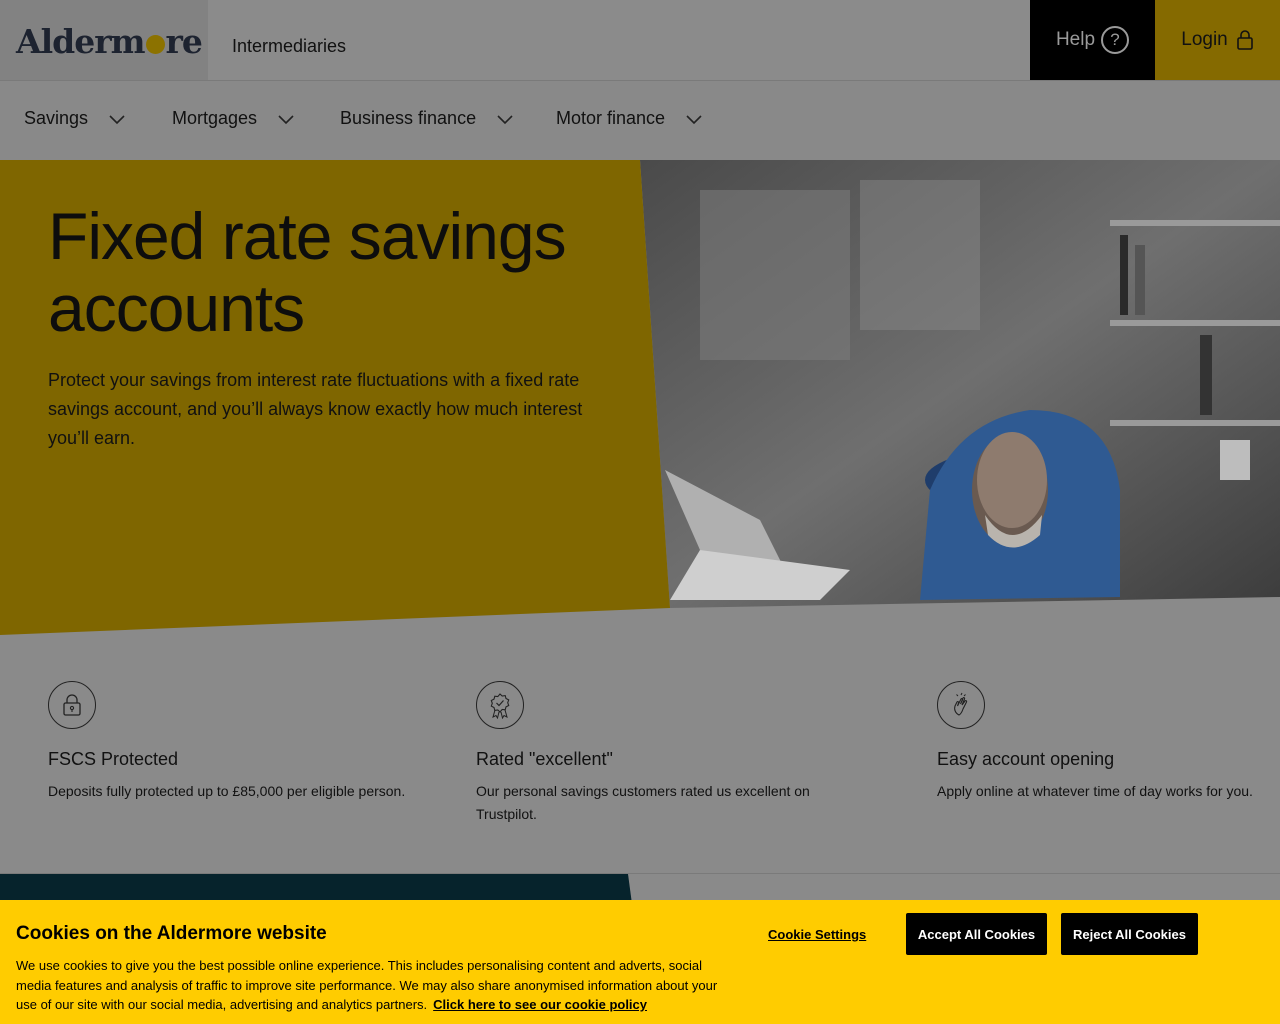  What do you see at coordinates (155, 44) in the screenshot?
I see `logo-dot` at bounding box center [155, 44].